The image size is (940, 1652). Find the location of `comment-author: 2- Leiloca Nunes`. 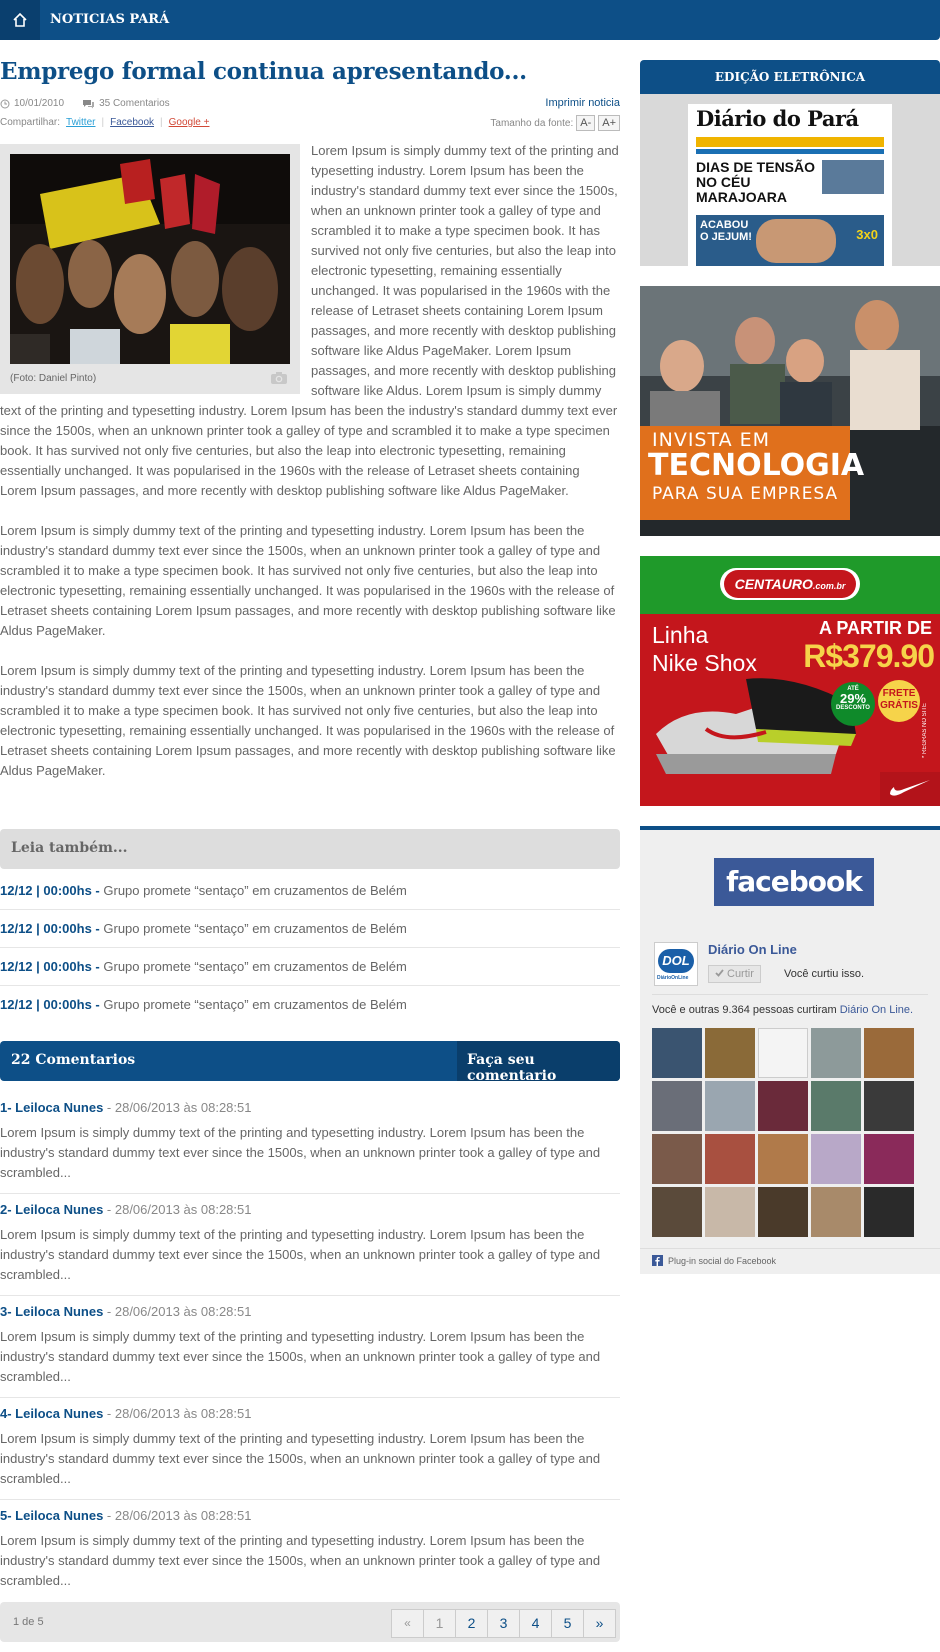

comment-author: 2- Leiloca Nunes is located at coordinates (52, 1209).